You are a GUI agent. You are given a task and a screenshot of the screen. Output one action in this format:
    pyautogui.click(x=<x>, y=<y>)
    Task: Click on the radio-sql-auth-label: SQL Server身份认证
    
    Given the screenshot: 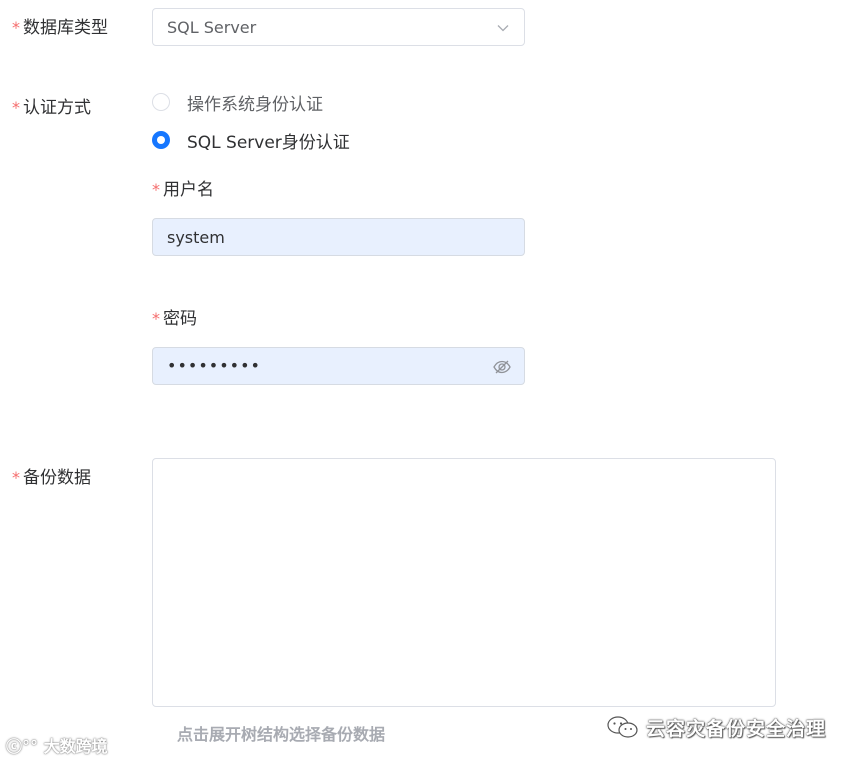 What is the action you would take?
    pyautogui.click(x=268, y=142)
    